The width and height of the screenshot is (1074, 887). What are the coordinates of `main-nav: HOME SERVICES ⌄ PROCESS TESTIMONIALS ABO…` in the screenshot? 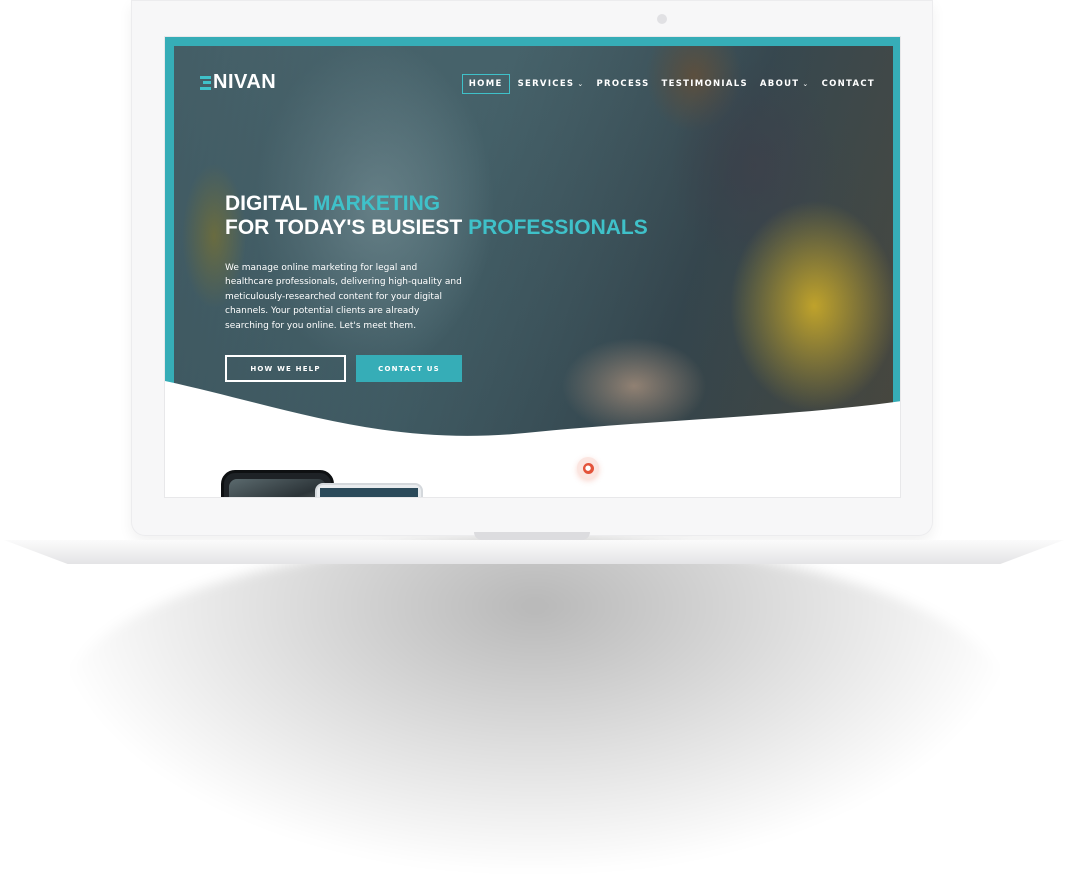 It's located at (668, 84).